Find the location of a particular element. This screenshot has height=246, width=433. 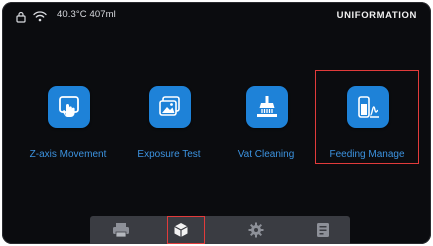

exposure-test-button: Exposure Test is located at coordinates (169, 124).